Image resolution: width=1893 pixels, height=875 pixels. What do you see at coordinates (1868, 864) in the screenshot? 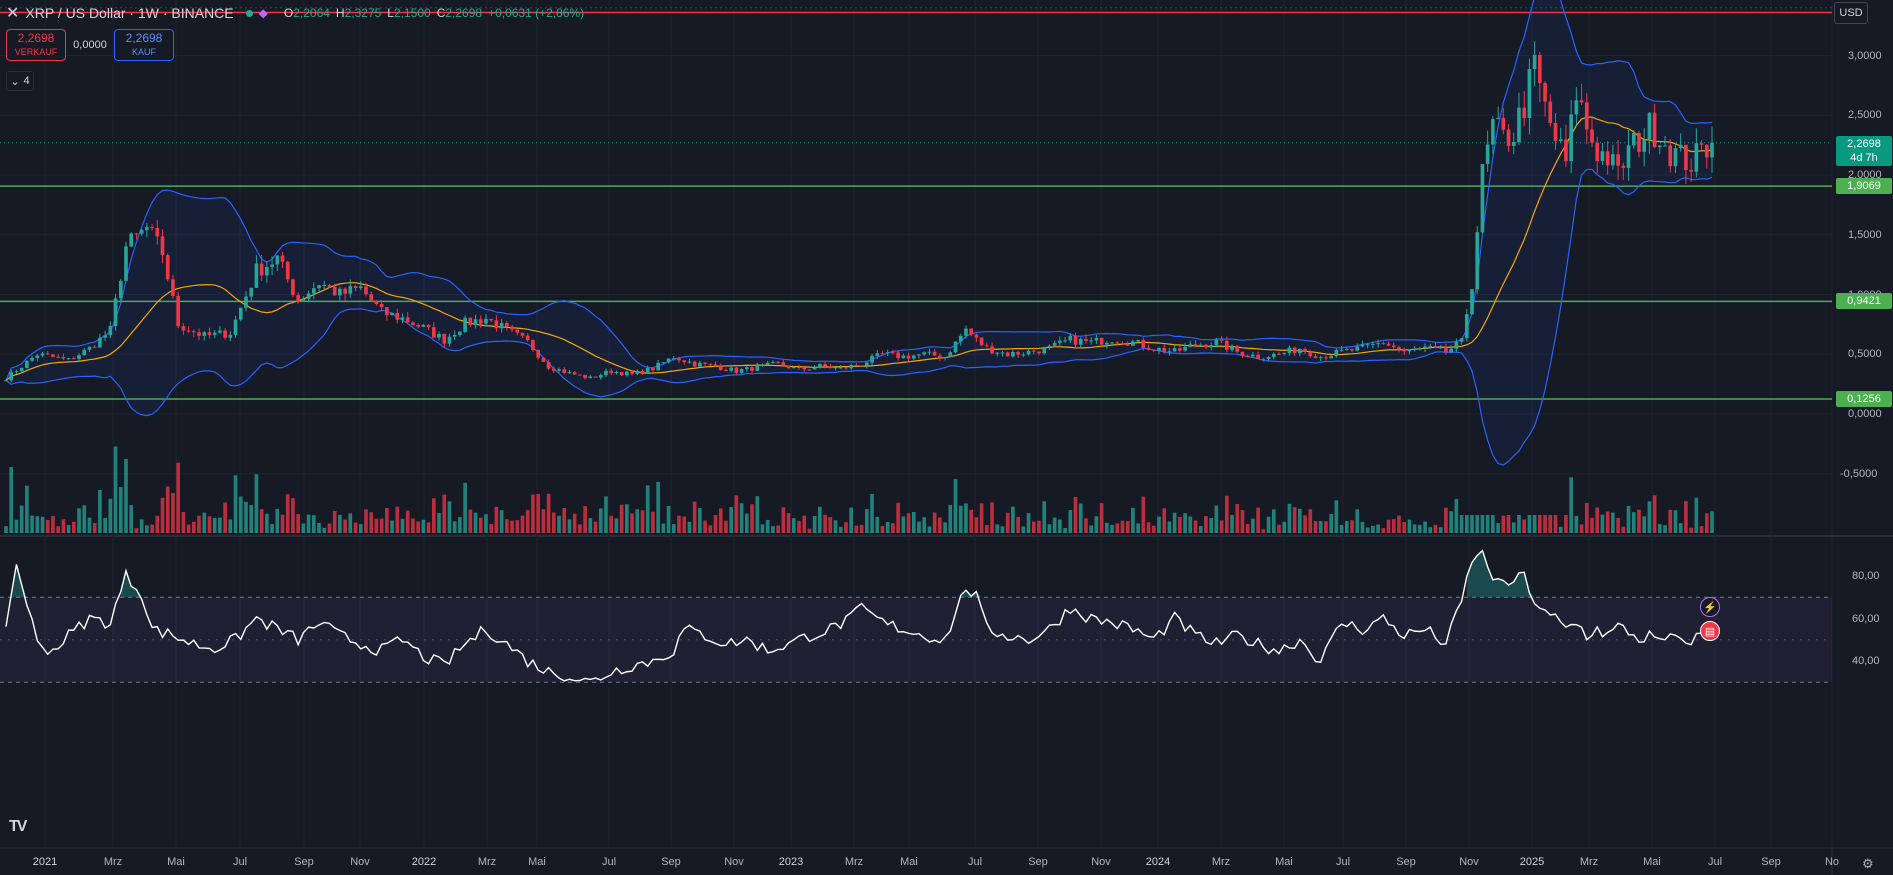
I see `gear-icon: ⚙` at bounding box center [1868, 864].